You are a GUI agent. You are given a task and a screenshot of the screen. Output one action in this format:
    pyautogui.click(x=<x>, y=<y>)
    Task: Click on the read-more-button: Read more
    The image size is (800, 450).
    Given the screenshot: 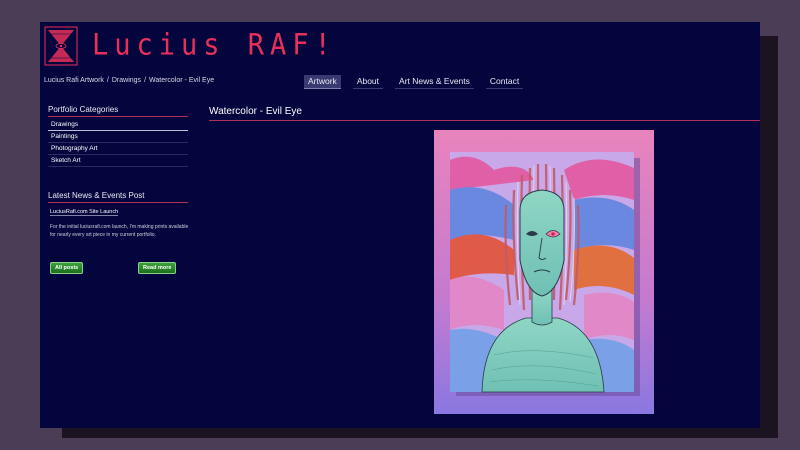 What is the action you would take?
    pyautogui.click(x=157, y=268)
    